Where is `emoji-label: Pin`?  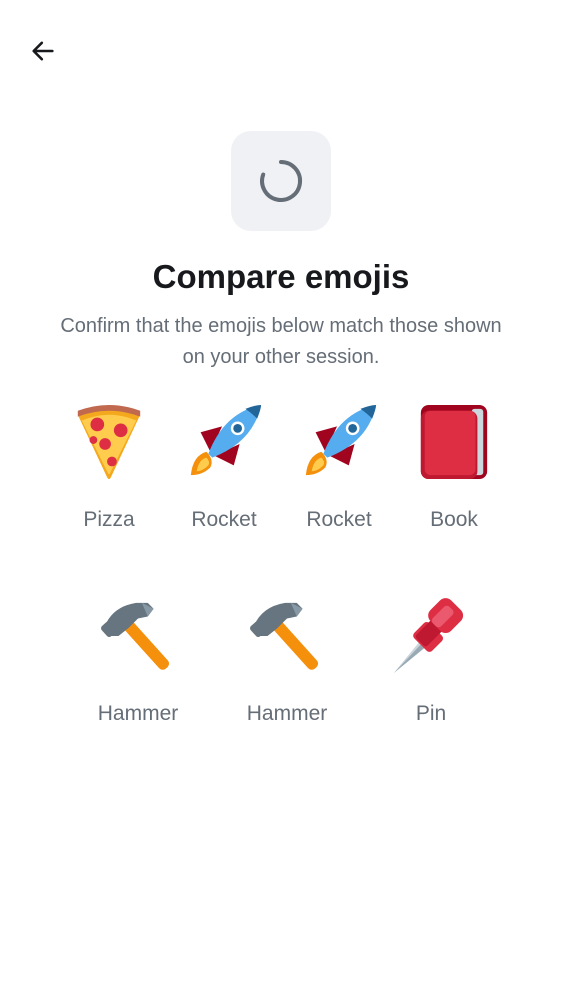
emoji-label: Pin is located at coordinates (431, 713).